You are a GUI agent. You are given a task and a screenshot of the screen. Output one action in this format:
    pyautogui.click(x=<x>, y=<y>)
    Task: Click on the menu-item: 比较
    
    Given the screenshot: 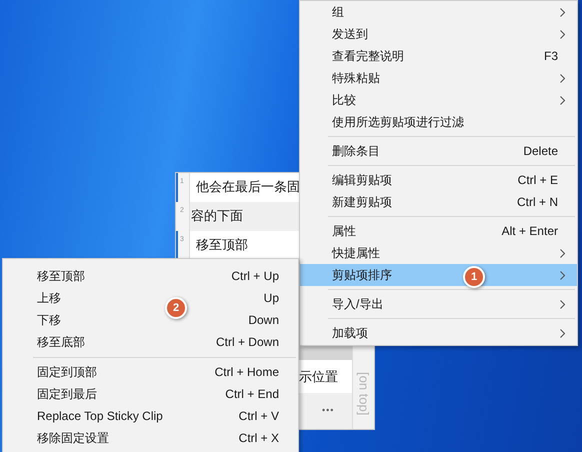 What is the action you would take?
    pyautogui.click(x=438, y=100)
    